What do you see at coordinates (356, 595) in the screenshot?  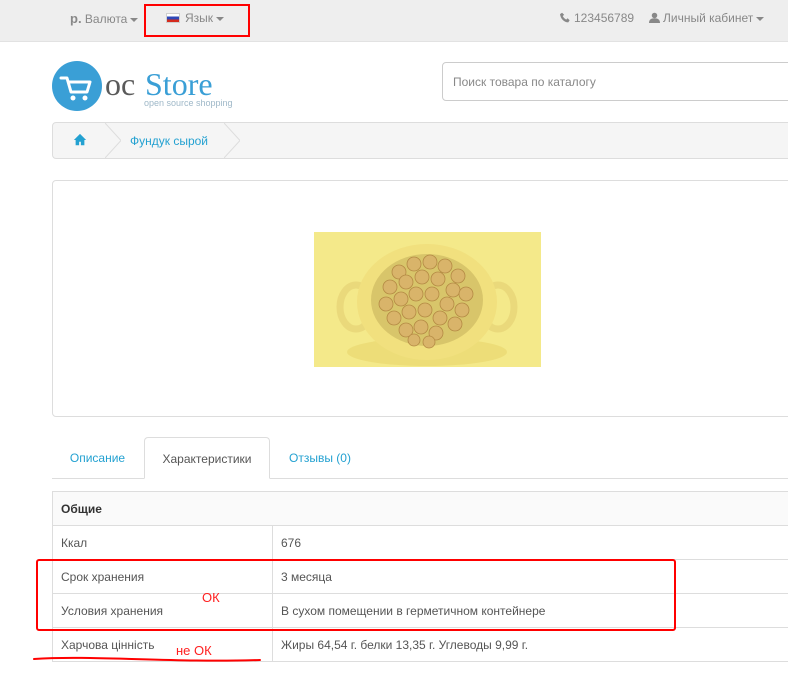 I see `annotation-box-storage-rows` at bounding box center [356, 595].